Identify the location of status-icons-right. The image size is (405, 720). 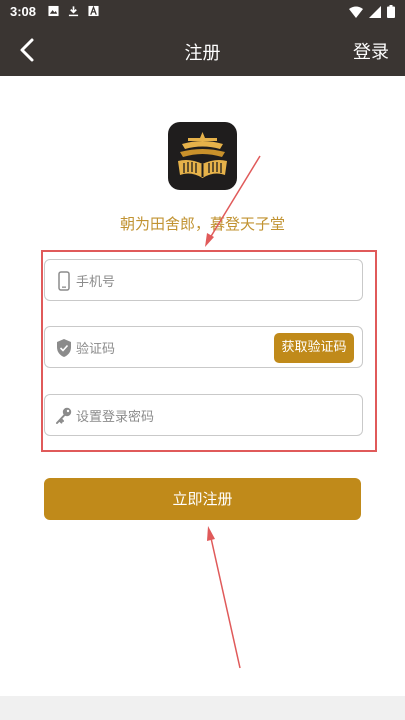
(372, 11).